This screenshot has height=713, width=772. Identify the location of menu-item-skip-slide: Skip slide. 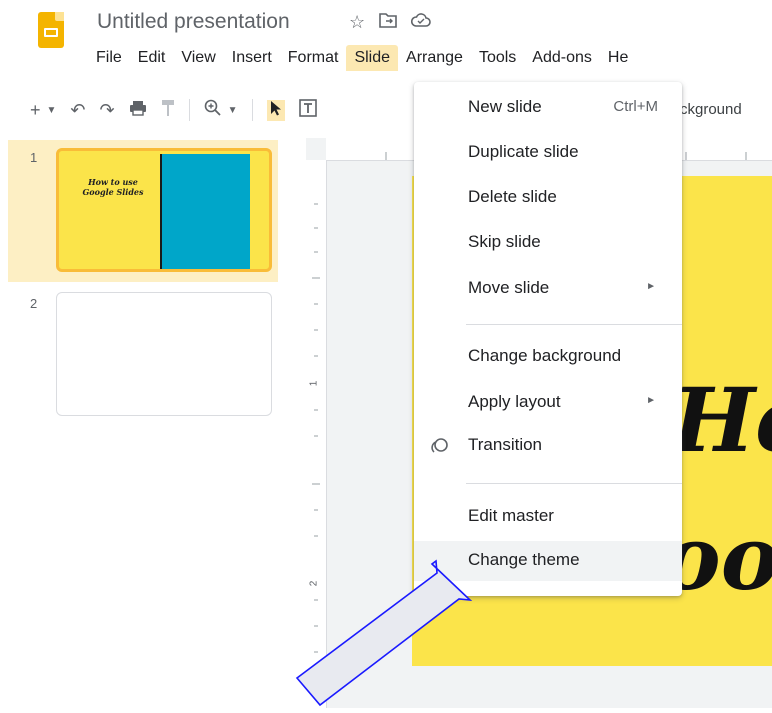
(548, 243).